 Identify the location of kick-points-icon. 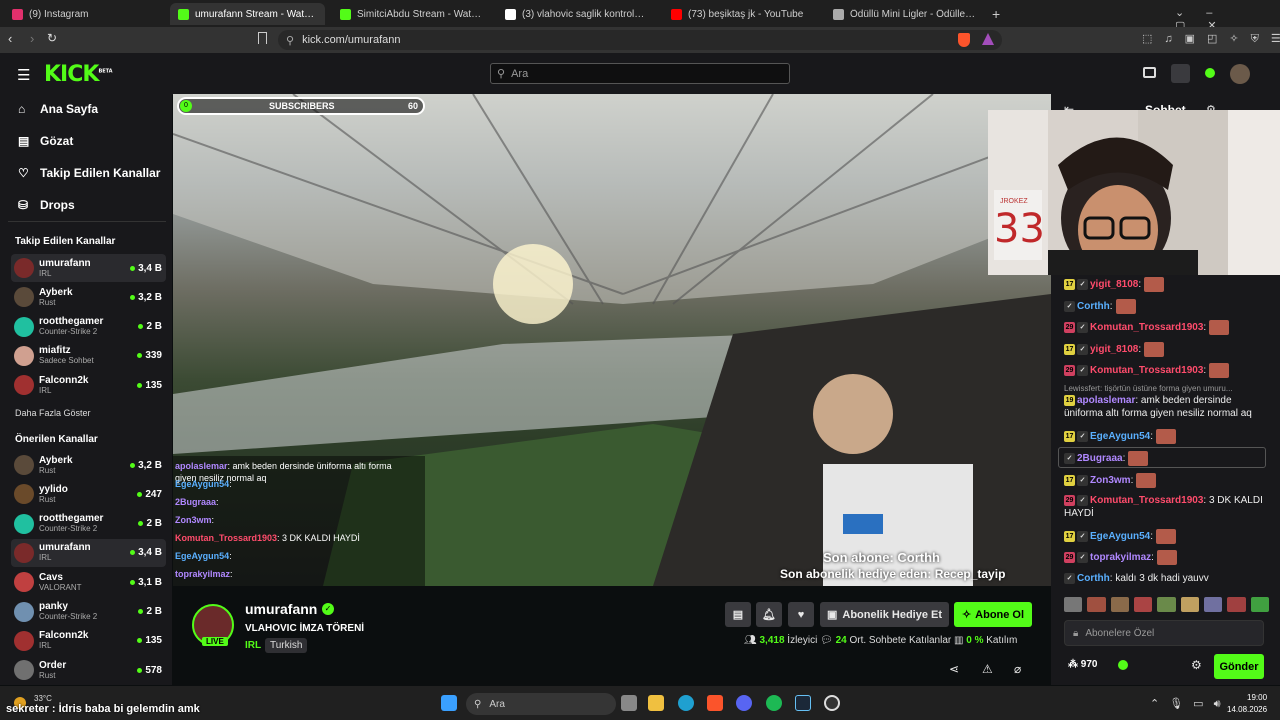
(1123, 665).